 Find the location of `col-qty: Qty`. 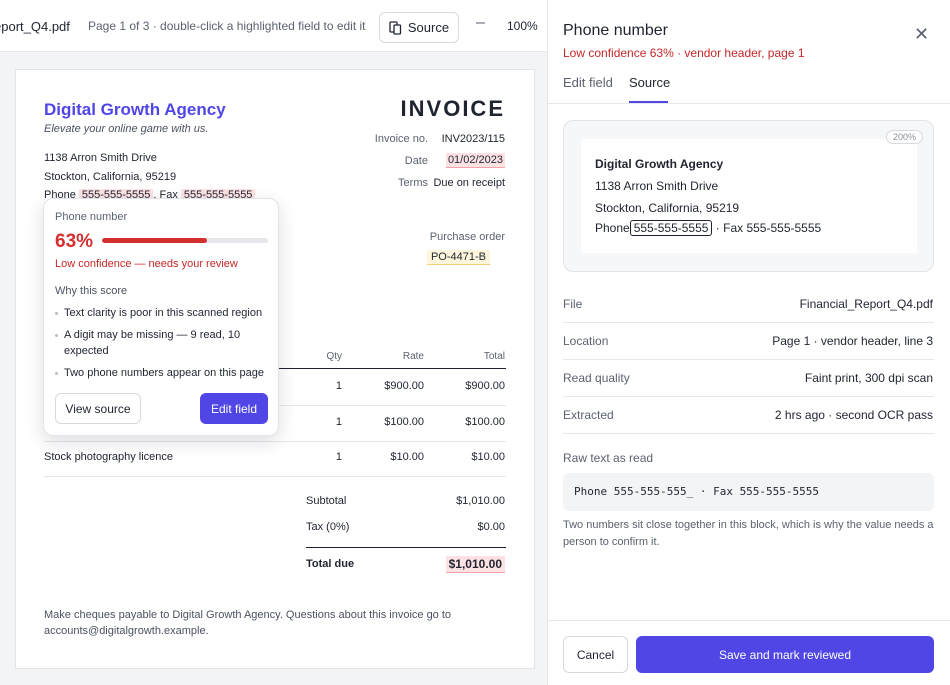

col-qty: Qty is located at coordinates (334, 356).